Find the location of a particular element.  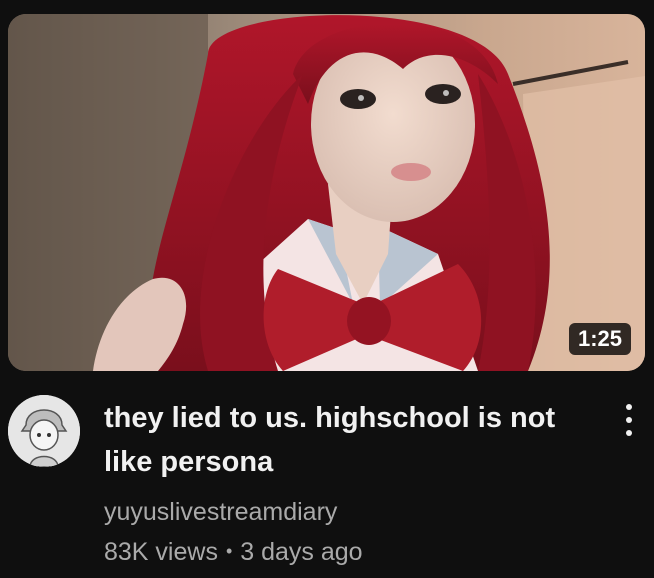

upload-age: 3 days ago is located at coordinates (301, 552).